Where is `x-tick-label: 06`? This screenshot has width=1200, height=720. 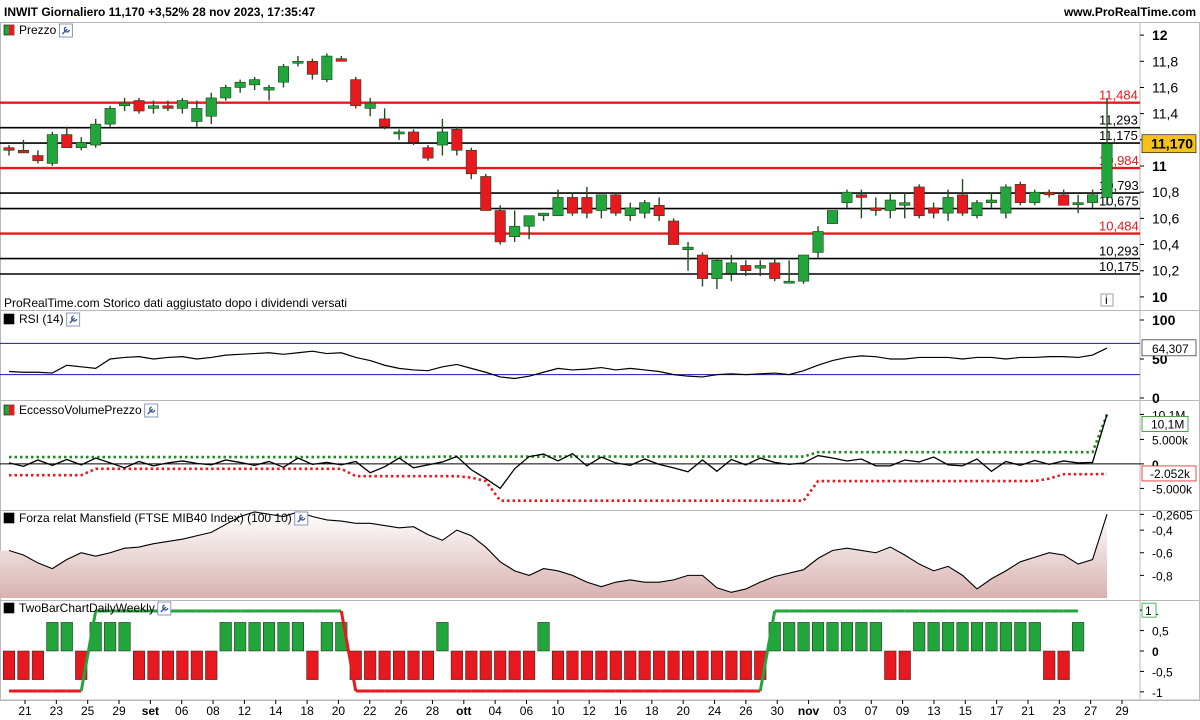 x-tick-label: 06 is located at coordinates (182, 711).